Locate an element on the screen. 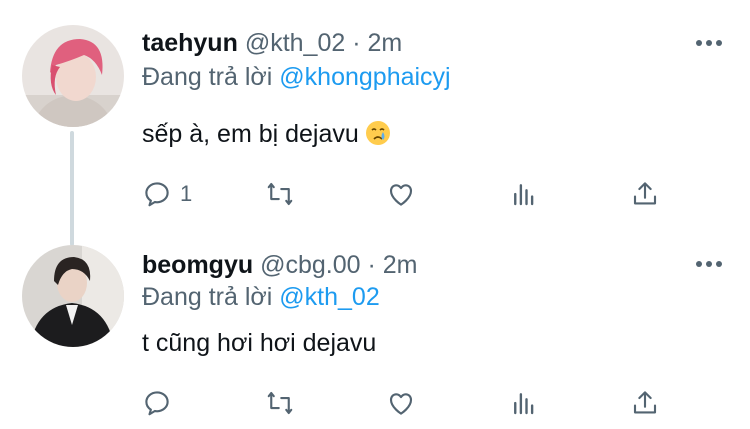  reply-button: 1 is located at coordinates (167, 194).